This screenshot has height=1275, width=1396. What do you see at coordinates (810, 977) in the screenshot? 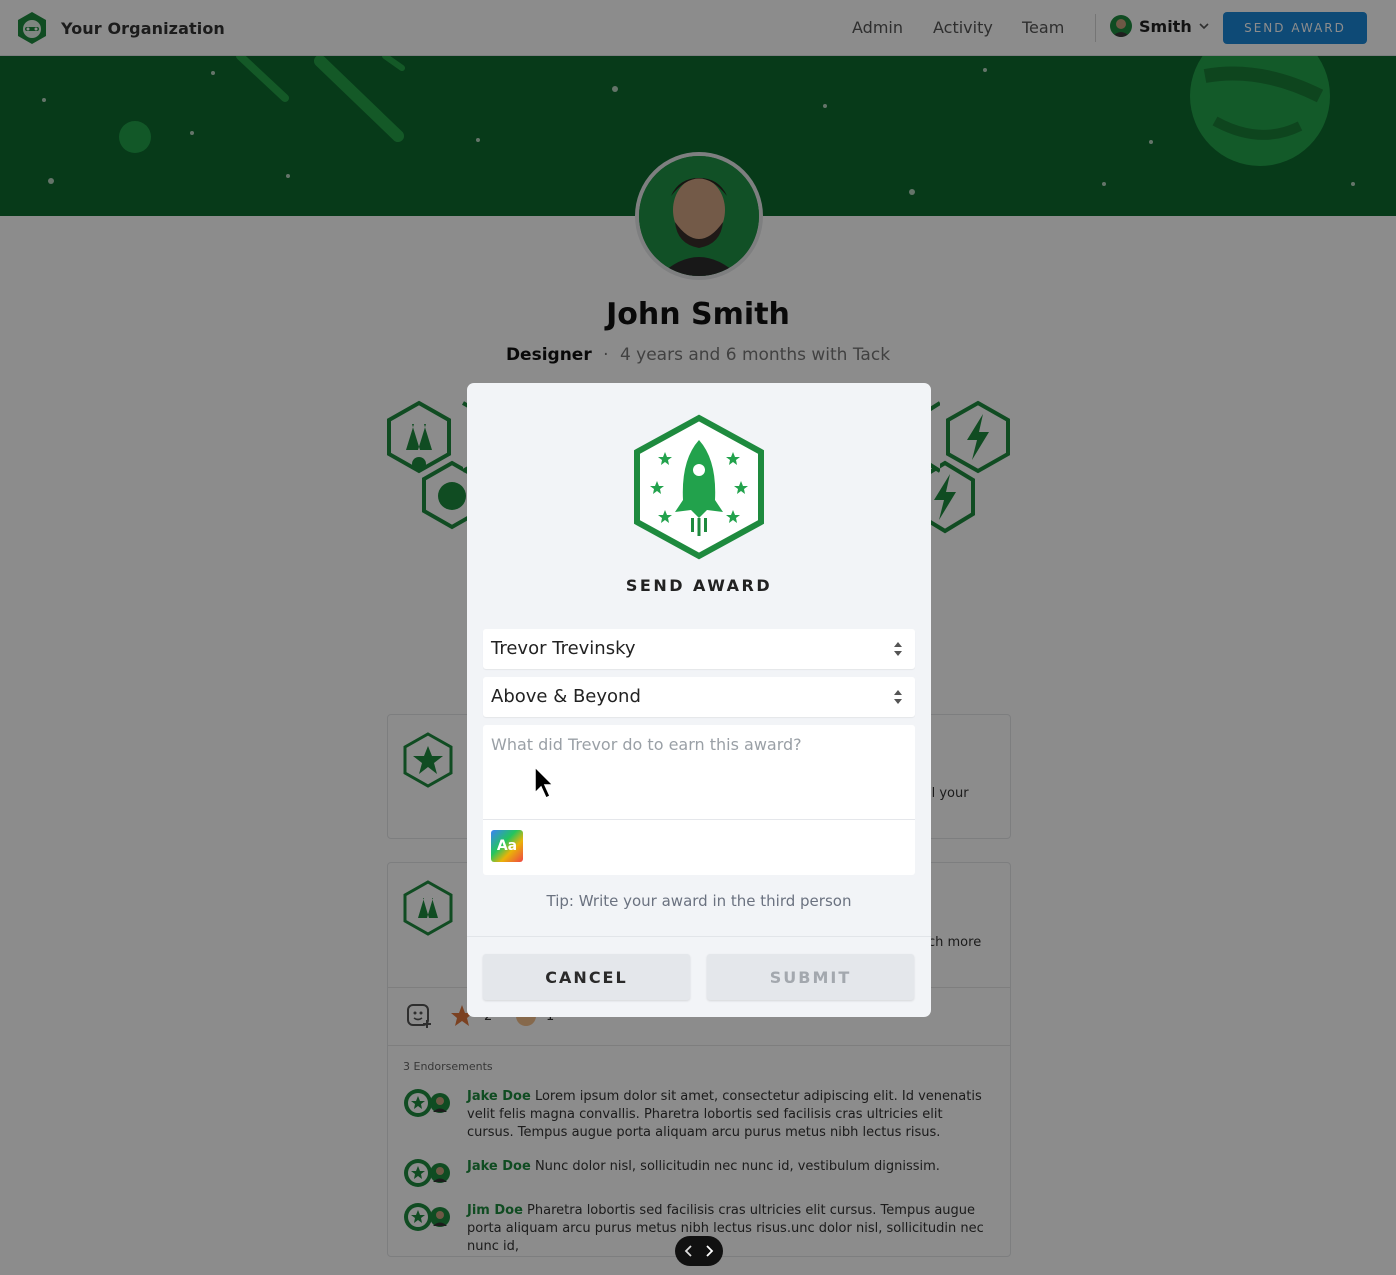
I see `submit-button: SUBMIT` at bounding box center [810, 977].